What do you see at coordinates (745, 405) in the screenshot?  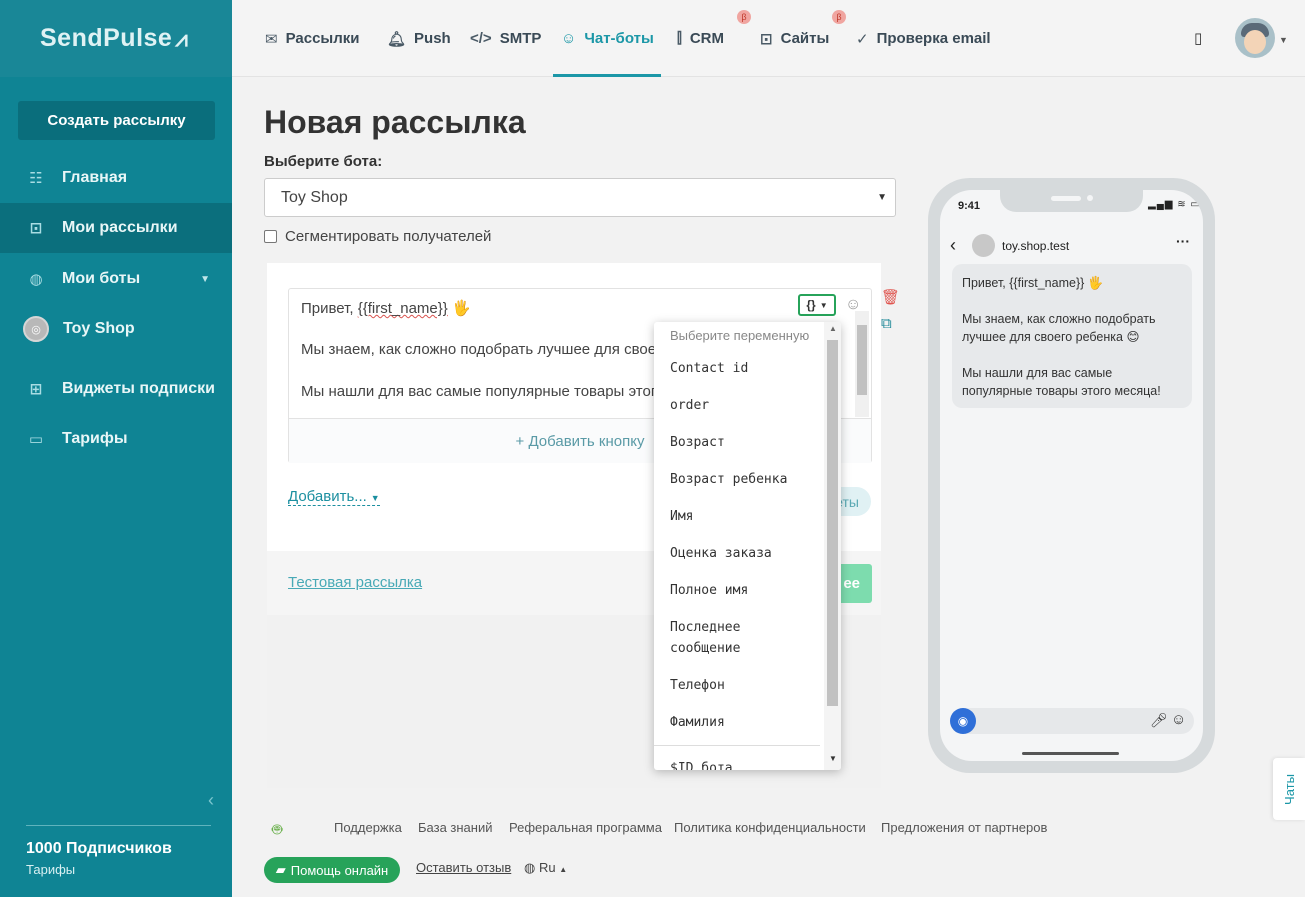 I see `variable-option: order` at bounding box center [745, 405].